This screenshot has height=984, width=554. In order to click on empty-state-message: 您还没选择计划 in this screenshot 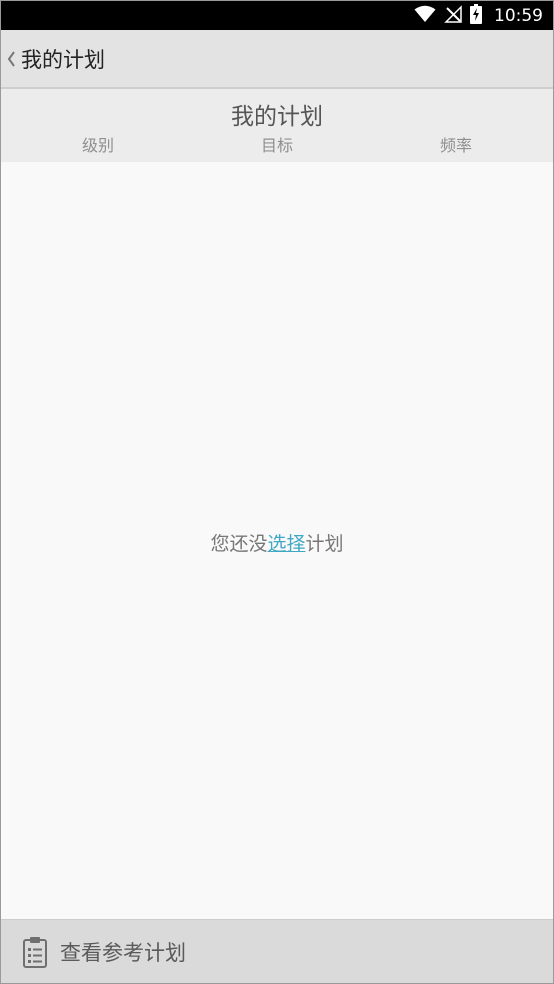, I will do `click(277, 542)`.